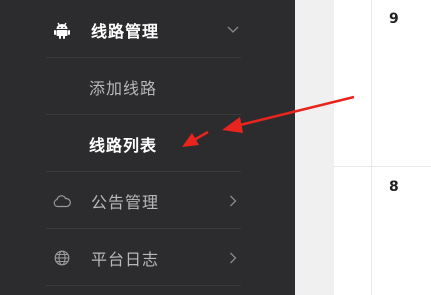 The width and height of the screenshot is (431, 295). I want to click on sidebar-item-platform-logs: 平台日志, so click(147, 257).